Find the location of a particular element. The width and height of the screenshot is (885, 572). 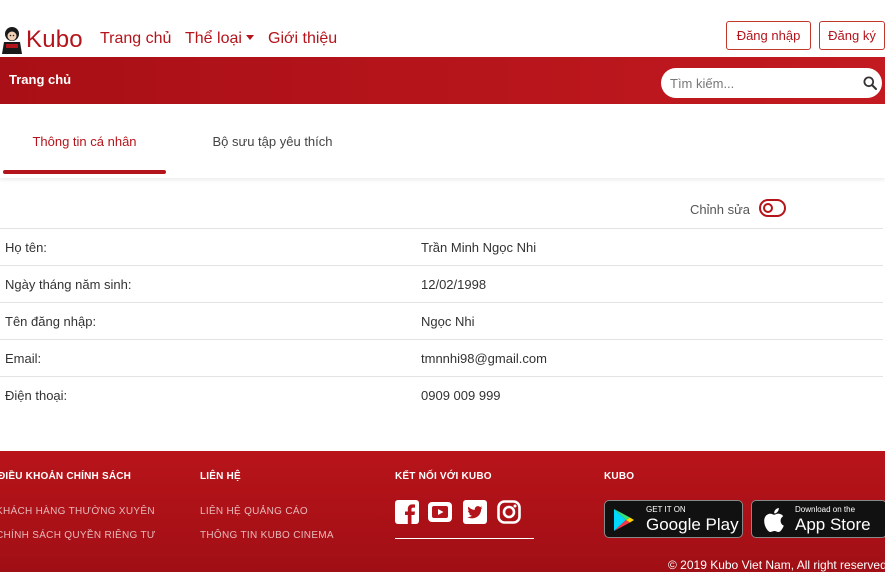

profile-tabs: Thông tin cá nhân Bộ sưu tập yêu thích is located at coordinates (442, 144).